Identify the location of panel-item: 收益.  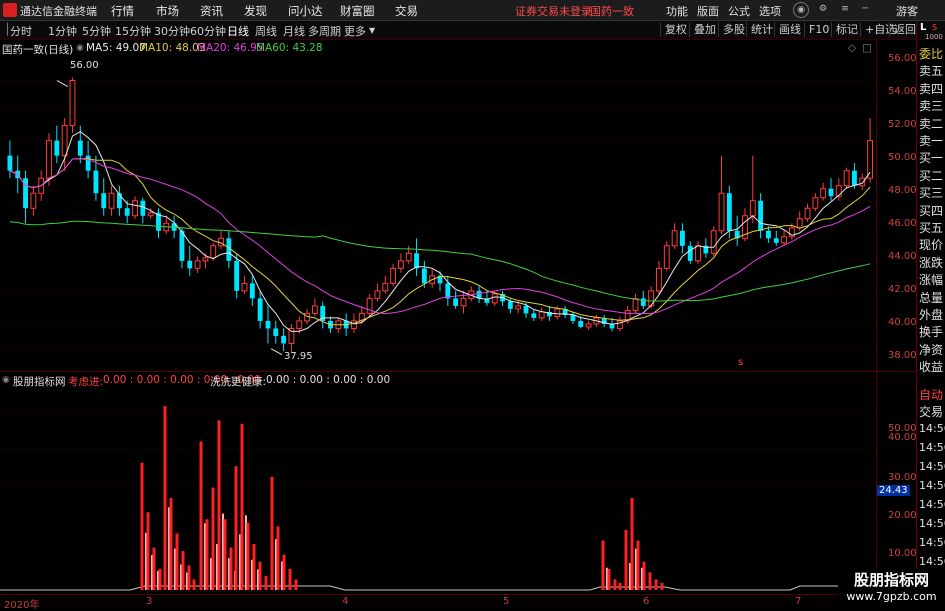
(931, 367).